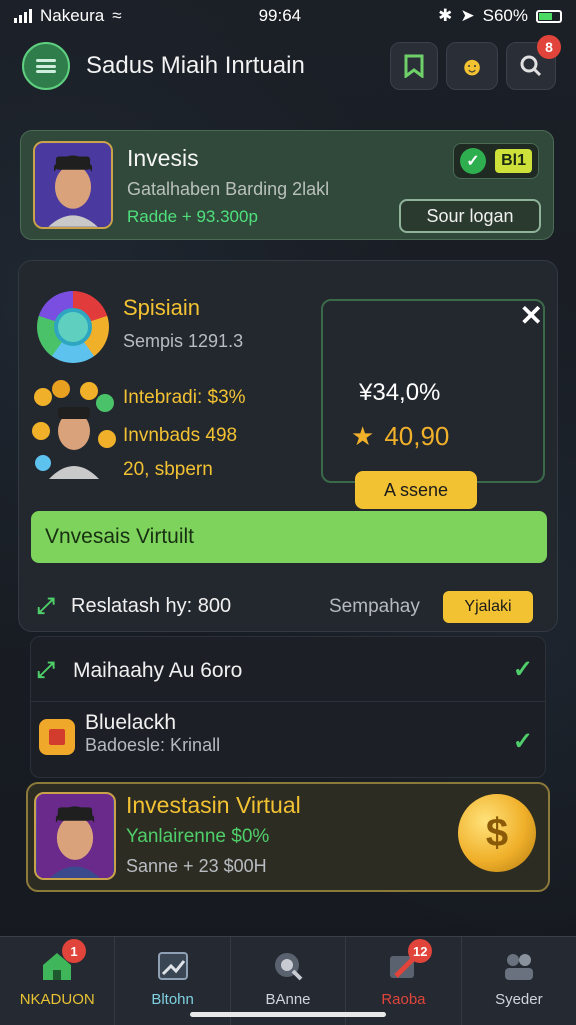 This screenshot has width=576, height=1025. I want to click on hamburger-icon, so click(46, 66).